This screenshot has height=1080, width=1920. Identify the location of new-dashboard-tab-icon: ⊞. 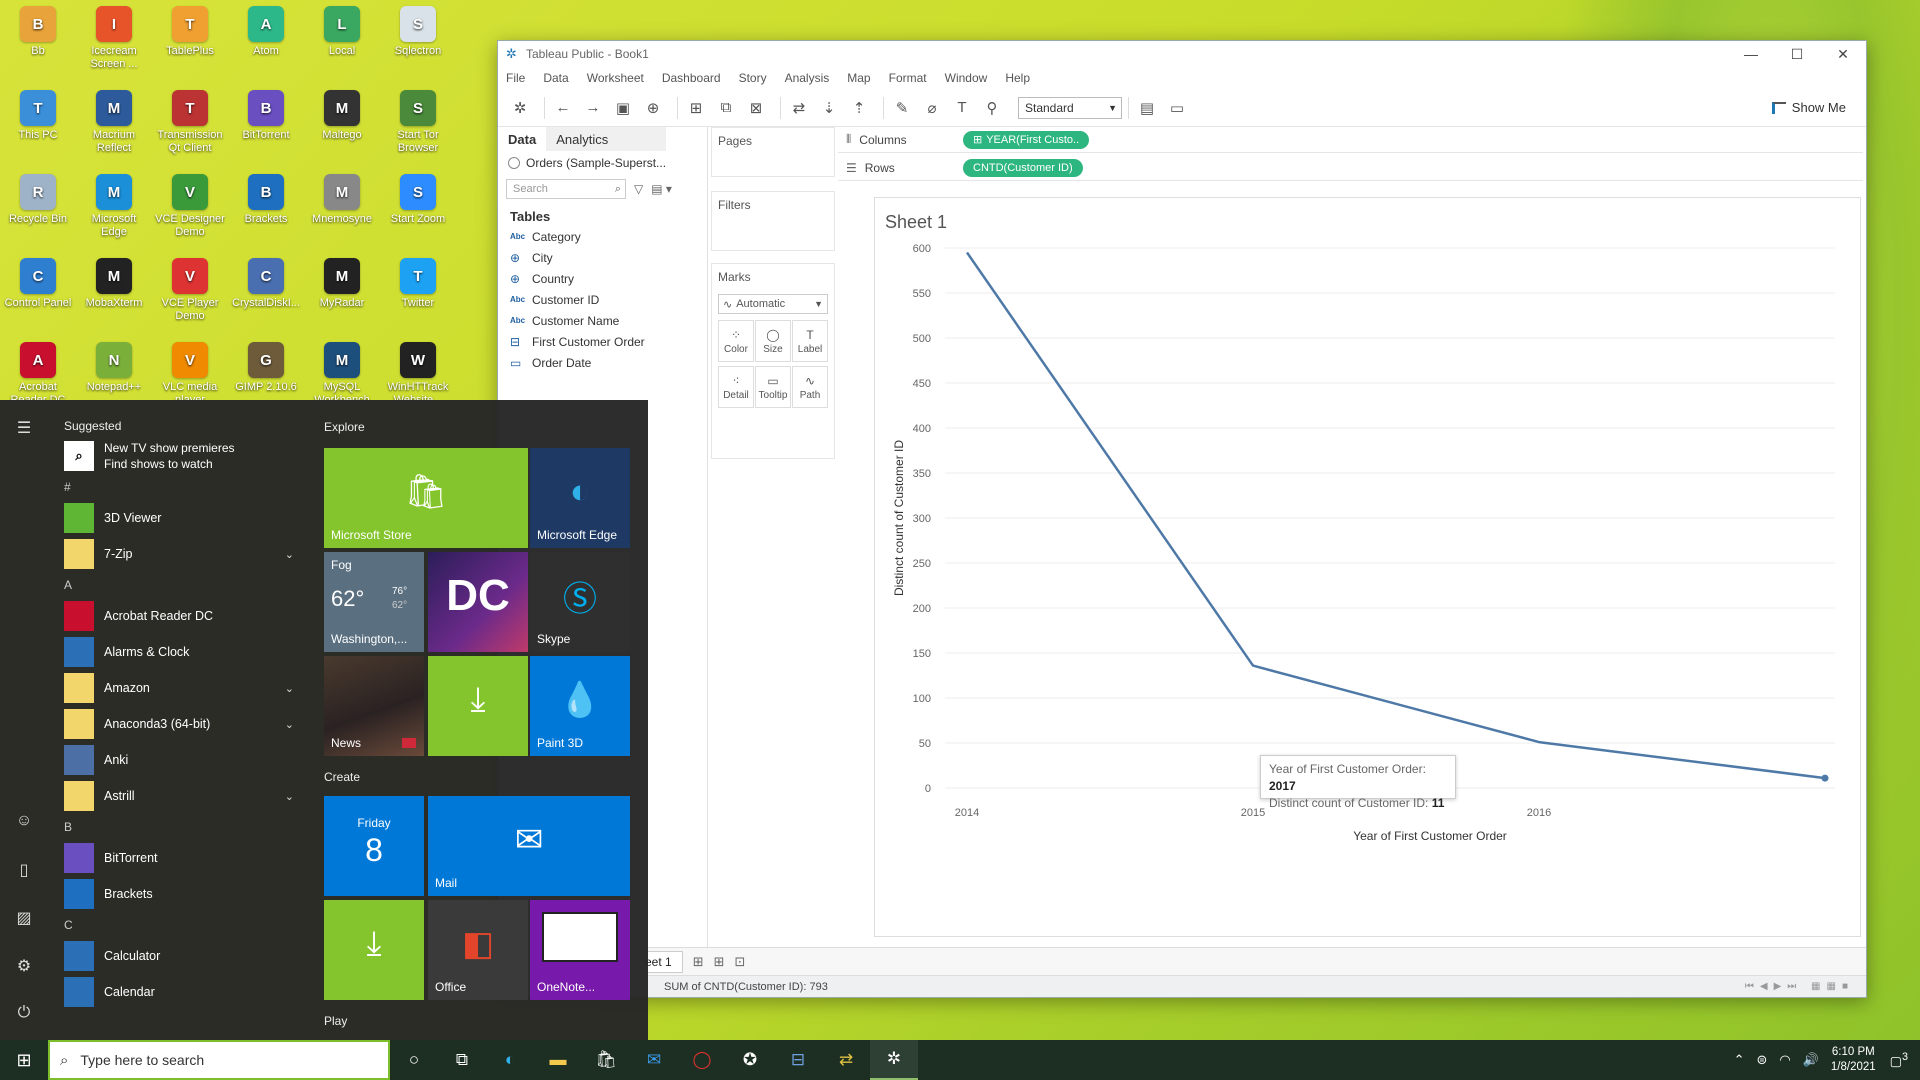
(719, 962).